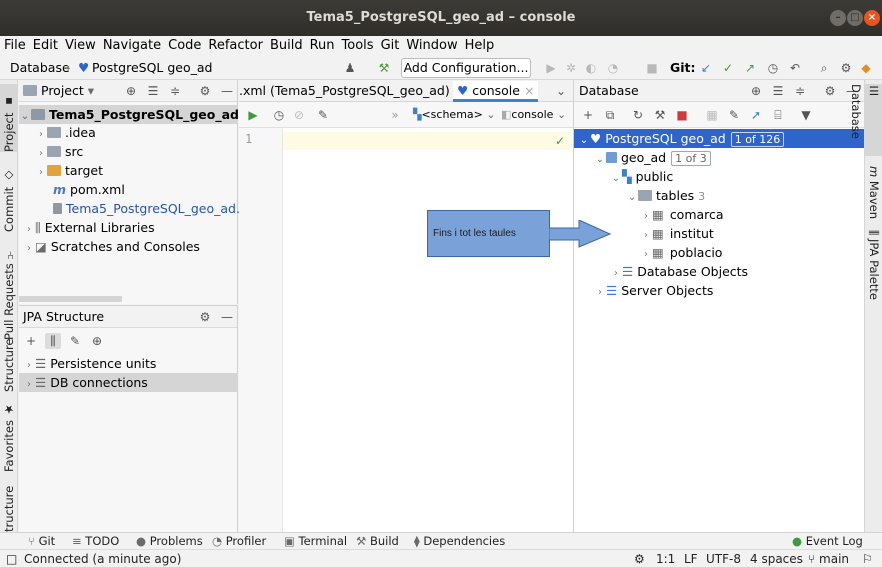 The height and width of the screenshot is (567, 882). Describe the element at coordinates (551, 68) in the screenshot. I see `run-icon: ▶` at that location.